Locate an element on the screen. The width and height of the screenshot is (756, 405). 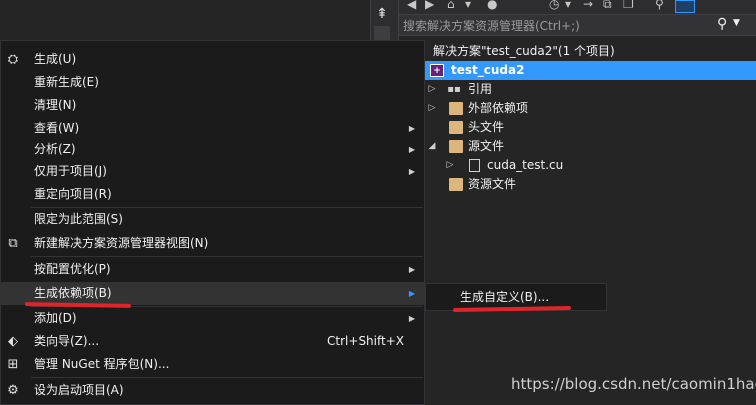
menu-item-build-dependencies: 生成依赖项(B) ▶ is located at coordinates (212, 293).